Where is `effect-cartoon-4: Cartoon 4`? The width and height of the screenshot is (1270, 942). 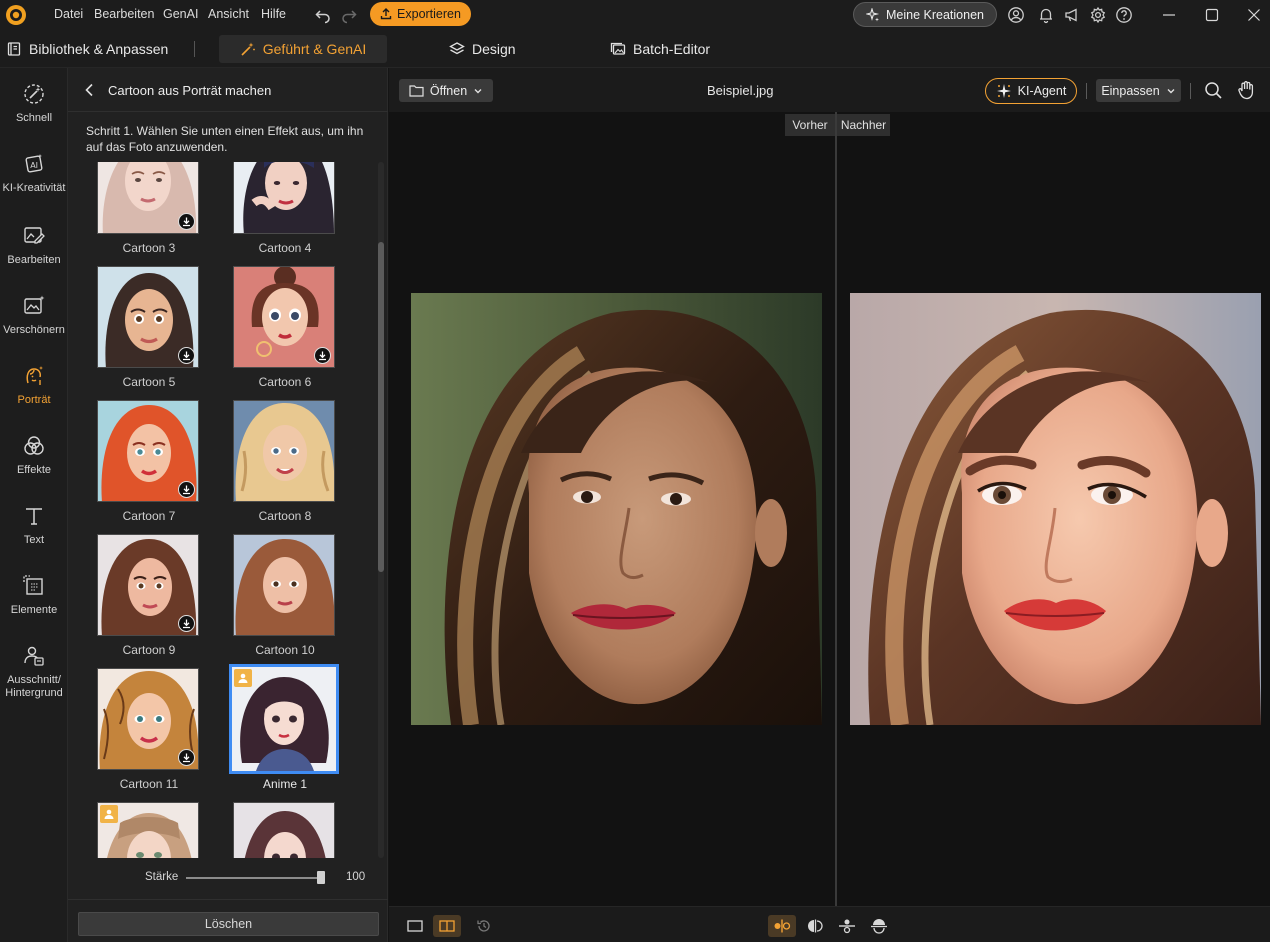
effect-cartoon-4: Cartoon 4 is located at coordinates (285, 208).